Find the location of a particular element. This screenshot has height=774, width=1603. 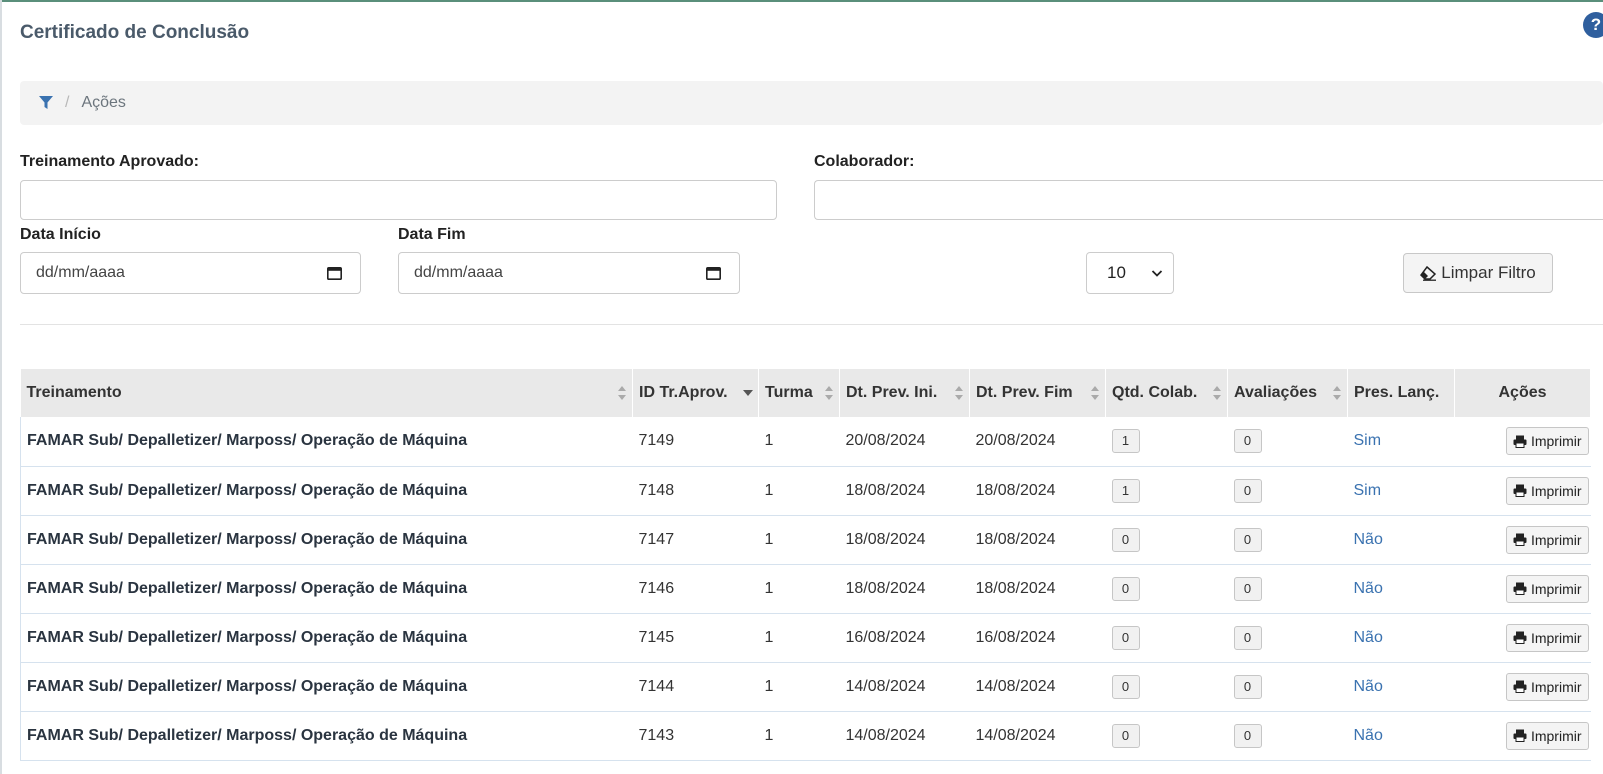

page-title: Certificado de Conclusão is located at coordinates (135, 32).